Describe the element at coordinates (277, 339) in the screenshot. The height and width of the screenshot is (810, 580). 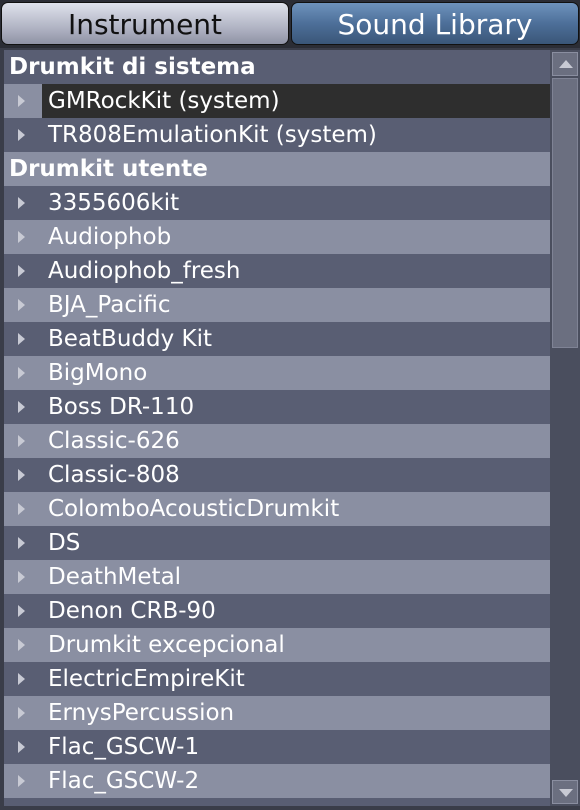
I see `drumkit-item: BeatBuddy Kit` at that location.